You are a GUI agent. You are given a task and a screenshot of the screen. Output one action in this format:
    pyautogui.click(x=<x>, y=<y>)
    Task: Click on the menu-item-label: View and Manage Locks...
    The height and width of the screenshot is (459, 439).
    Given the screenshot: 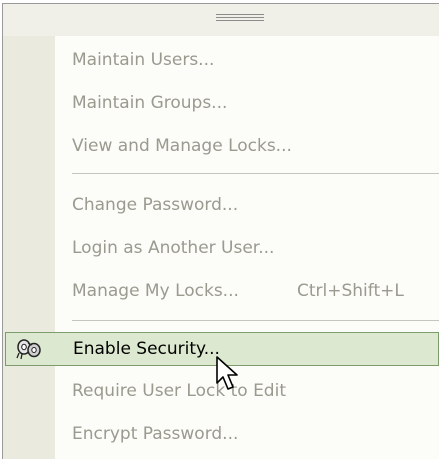 What is the action you would take?
    pyautogui.click(x=182, y=146)
    